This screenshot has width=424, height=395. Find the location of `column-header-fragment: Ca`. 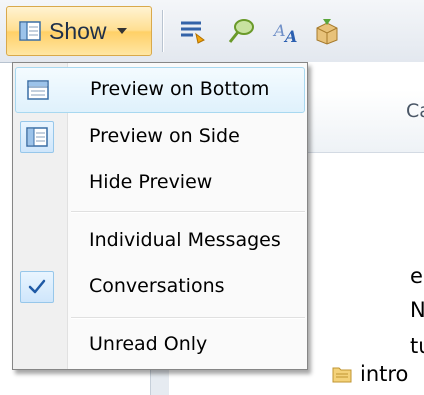

column-header-fragment: Ca is located at coordinates (415, 111).